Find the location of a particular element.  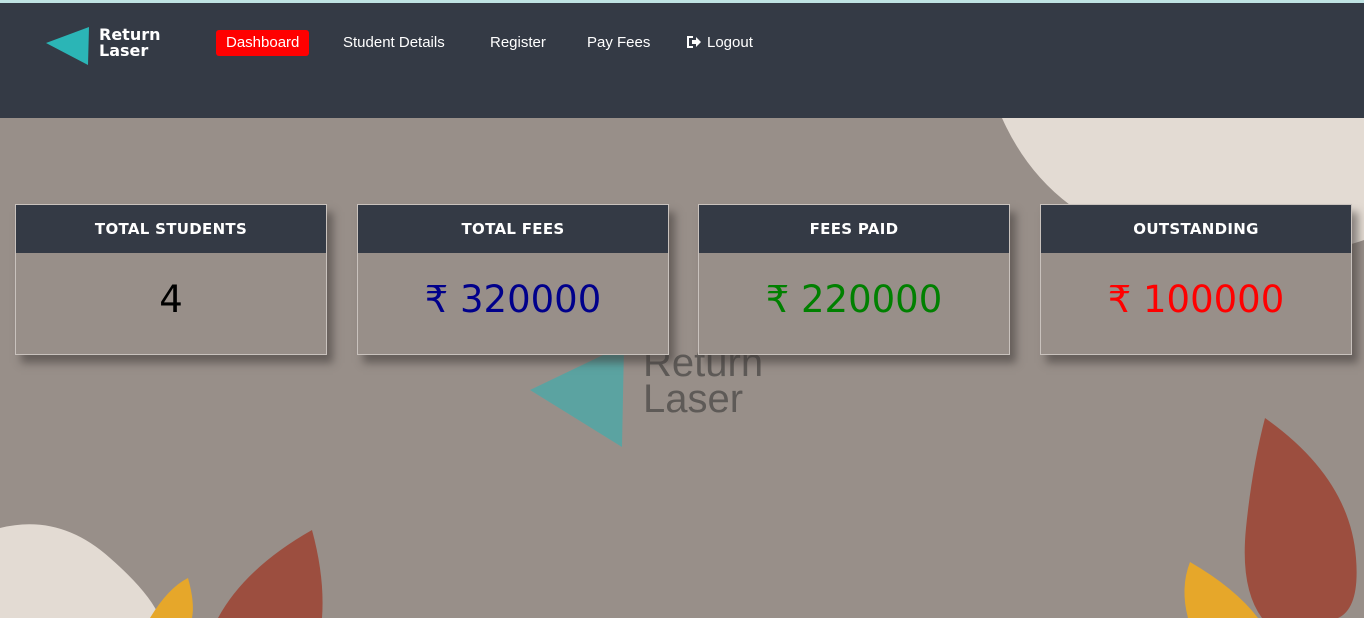

watermark-logo: Return Laser is located at coordinates (675, 399).